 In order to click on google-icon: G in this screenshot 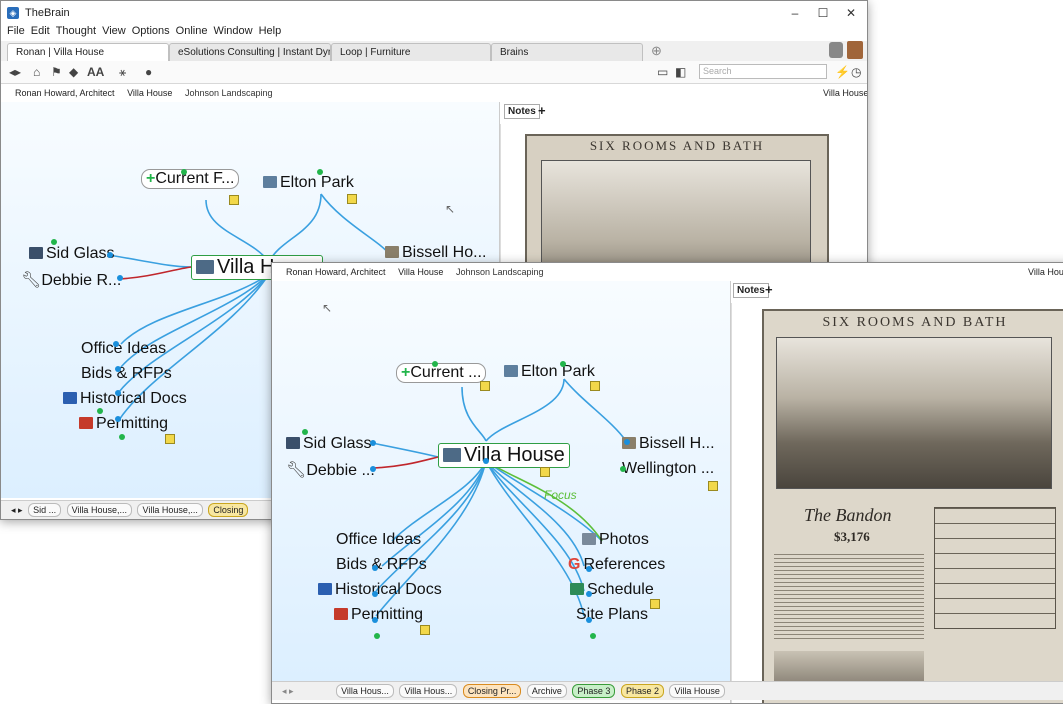, I will do `click(574, 564)`.